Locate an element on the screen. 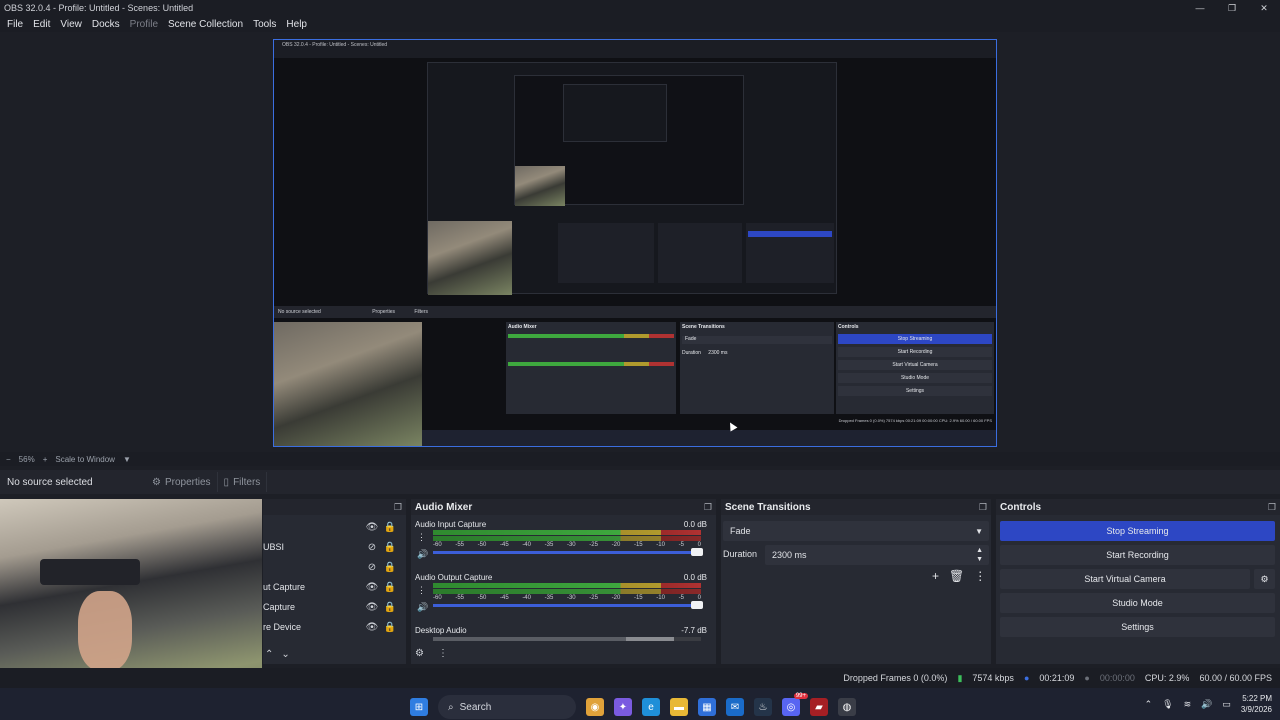 The width and height of the screenshot is (1280, 720). source-row: re Device 👁 🔒 is located at coordinates (333, 627).